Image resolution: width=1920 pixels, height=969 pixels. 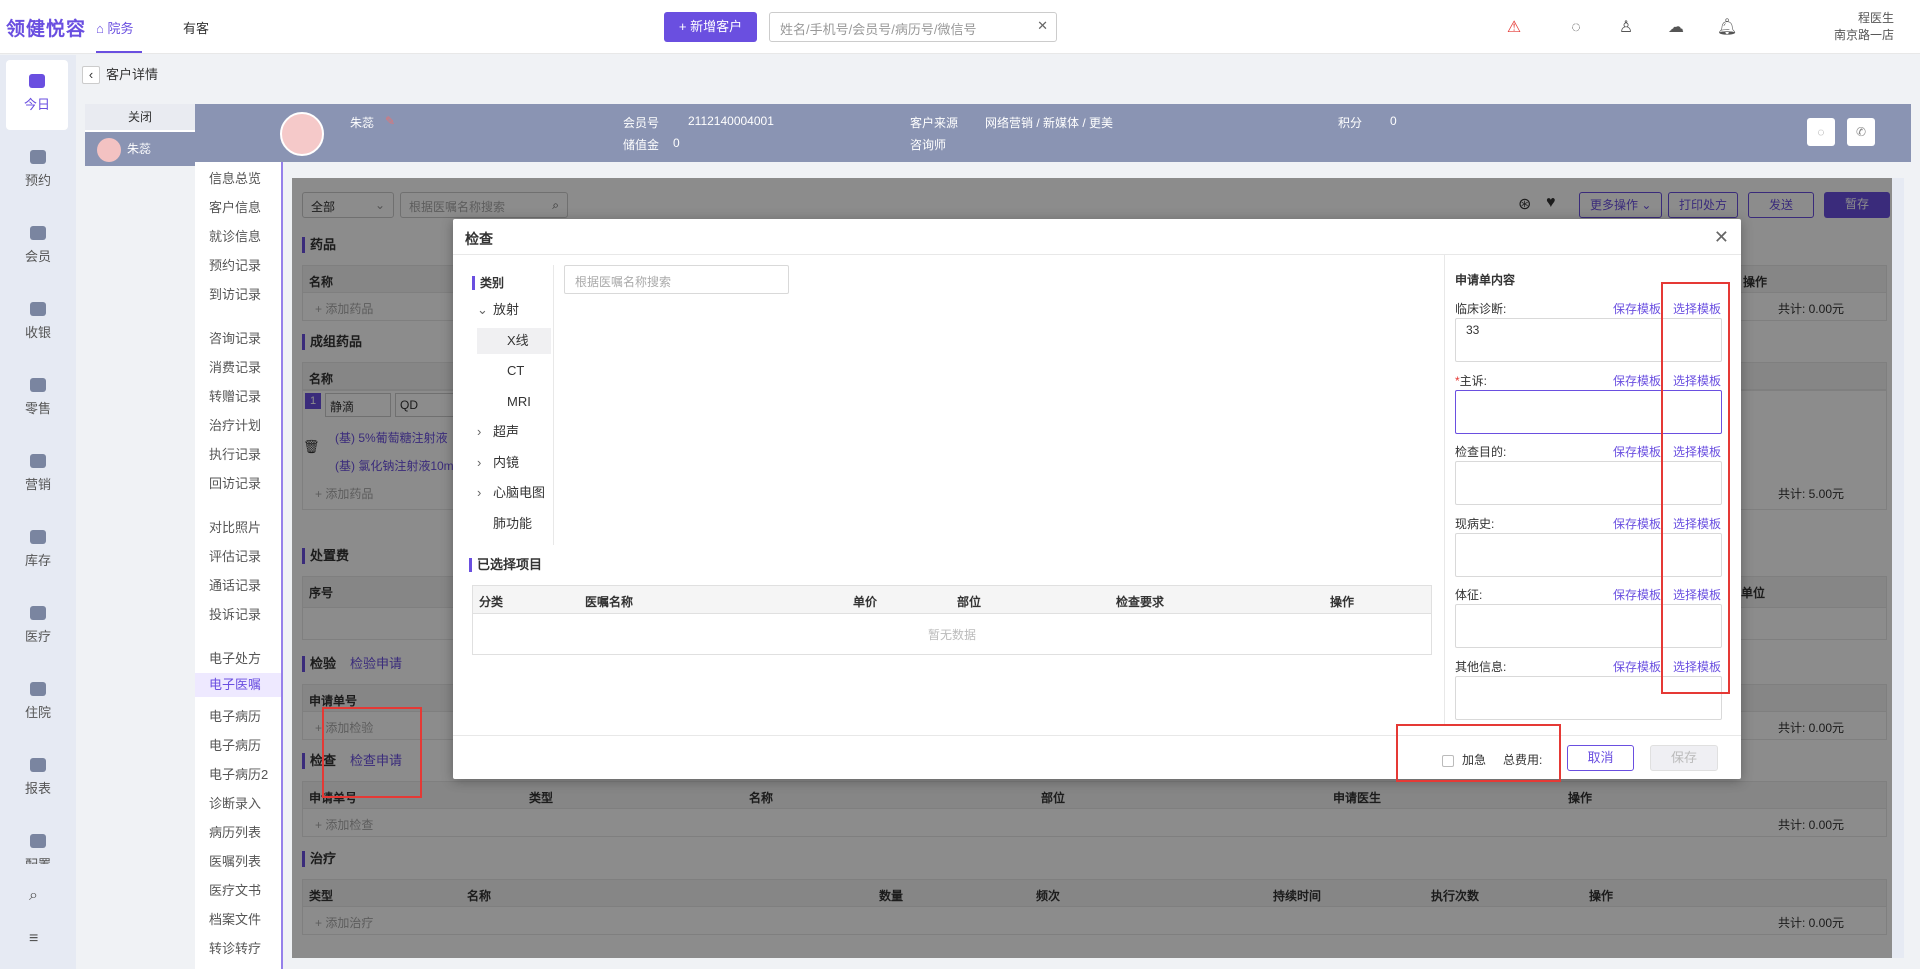 What do you see at coordinates (235, 482) in the screenshot?
I see `left-menu-item: 回访记录` at bounding box center [235, 482].